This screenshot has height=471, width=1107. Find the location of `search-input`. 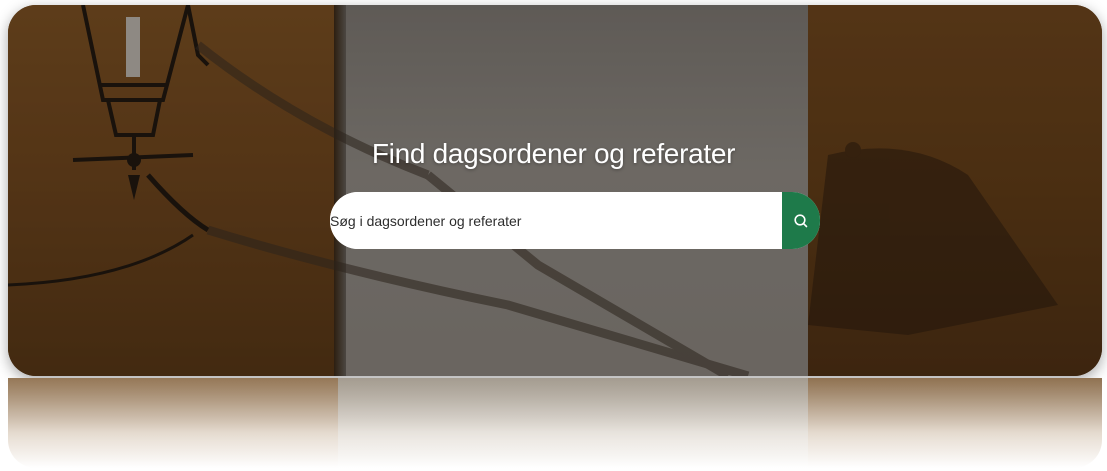

search-input is located at coordinates (556, 220).